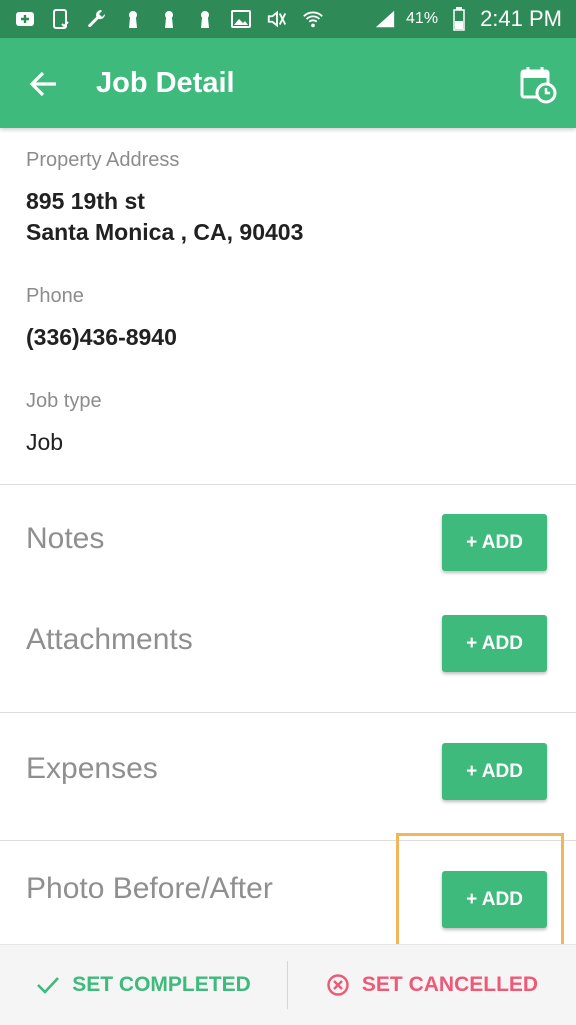 The width and height of the screenshot is (576, 1025). I want to click on add-expense-button: + ADD, so click(494, 771).